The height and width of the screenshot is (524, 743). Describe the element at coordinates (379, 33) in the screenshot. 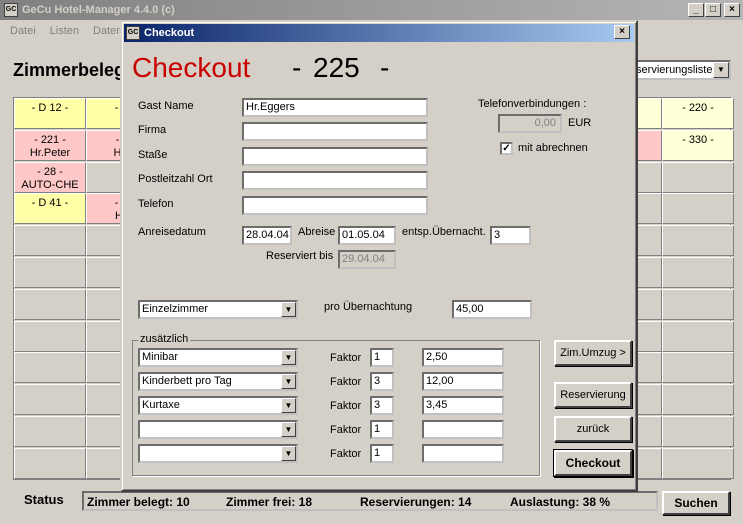

I see `dialog-title-bar: GC Checkout` at that location.